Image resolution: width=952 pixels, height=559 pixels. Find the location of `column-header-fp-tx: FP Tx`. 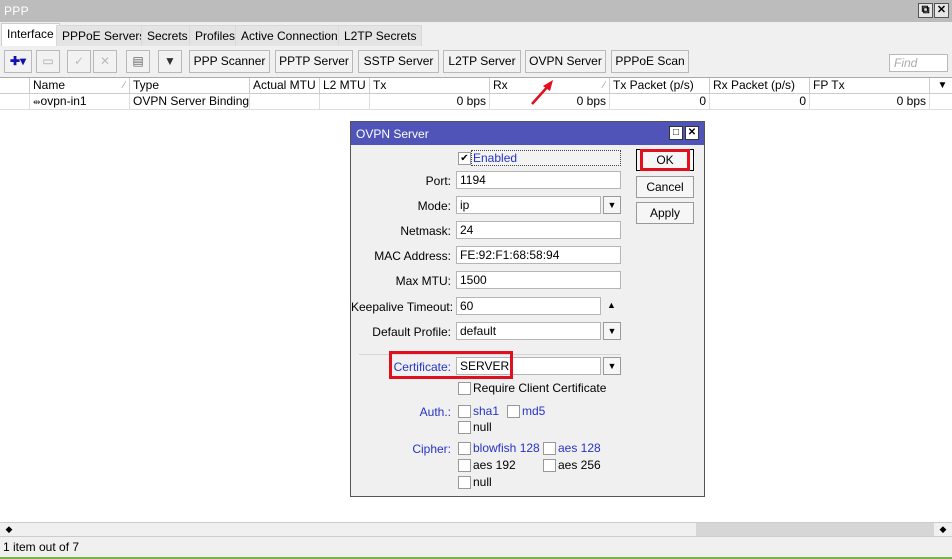

column-header-fp-tx: FP Tx is located at coordinates (870, 86).